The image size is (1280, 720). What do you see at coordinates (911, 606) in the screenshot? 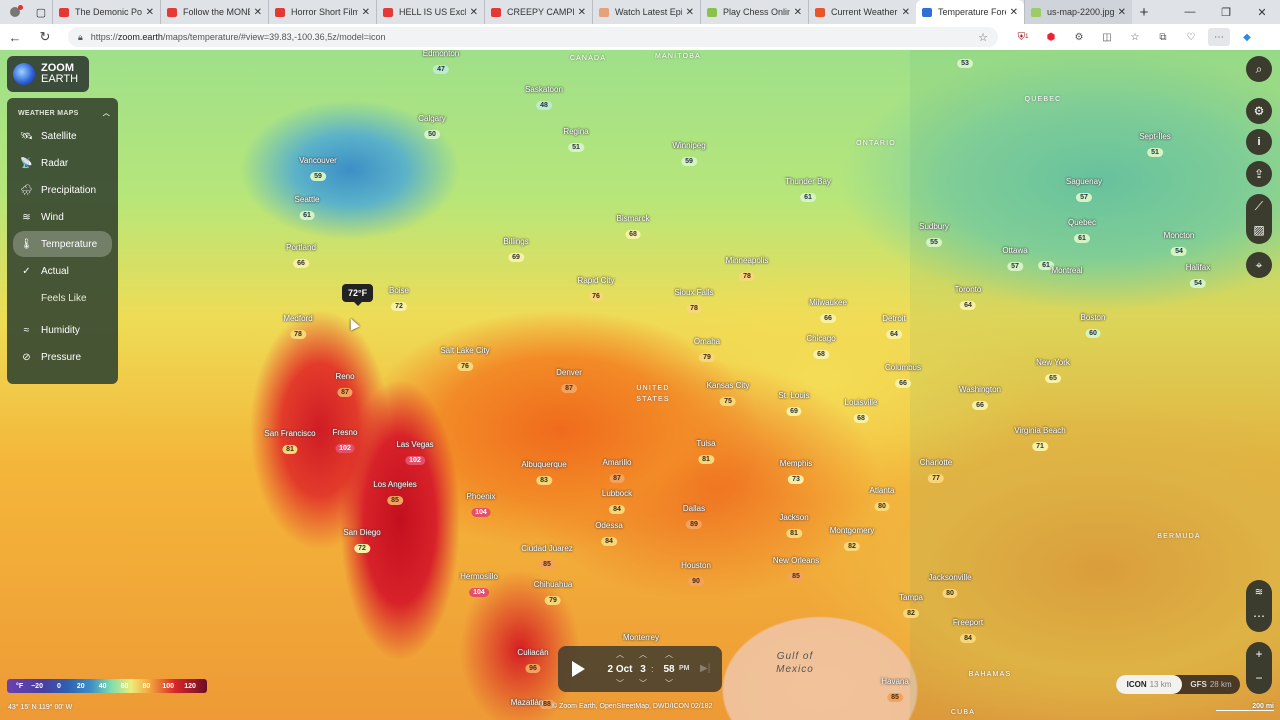
I see `city-marker: Tampa 82` at bounding box center [911, 606].